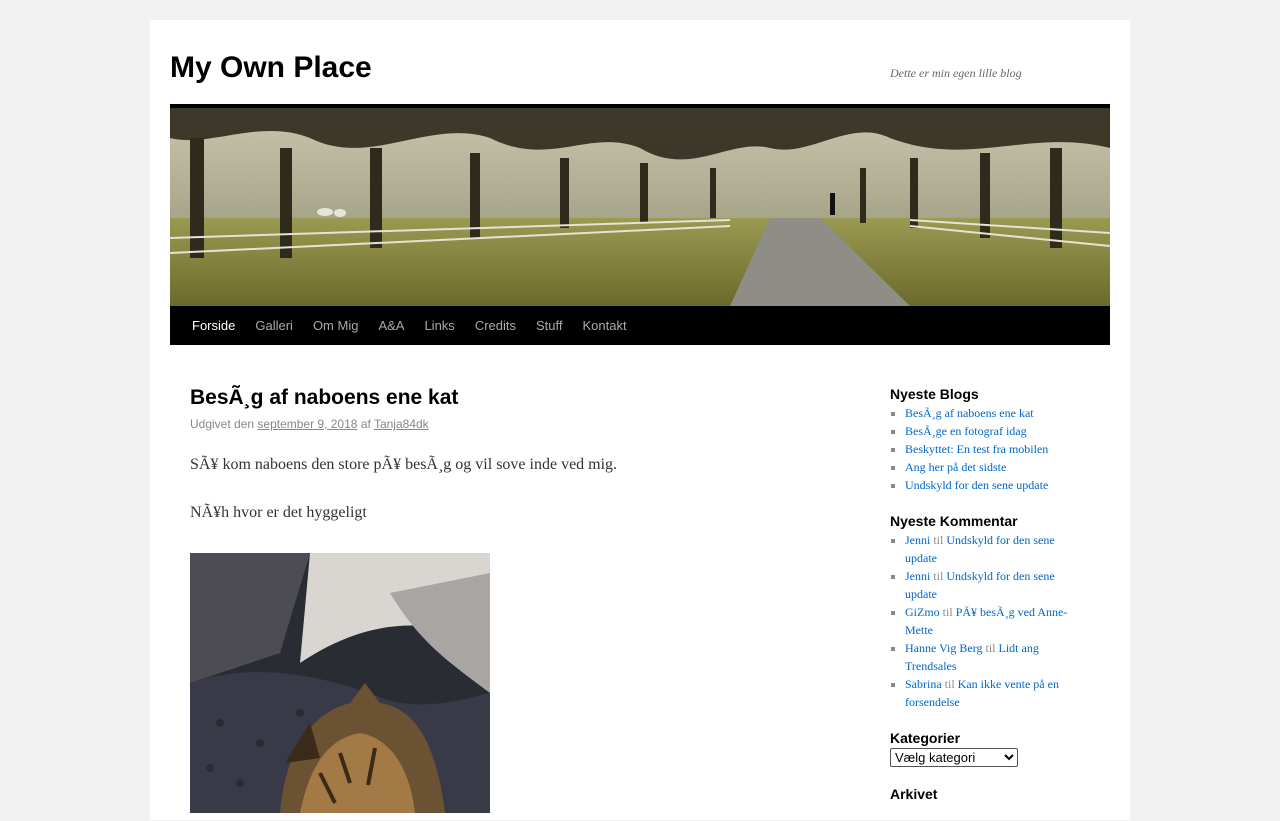  I want to click on nav-item-kontakt: Kontakt, so click(605, 325).